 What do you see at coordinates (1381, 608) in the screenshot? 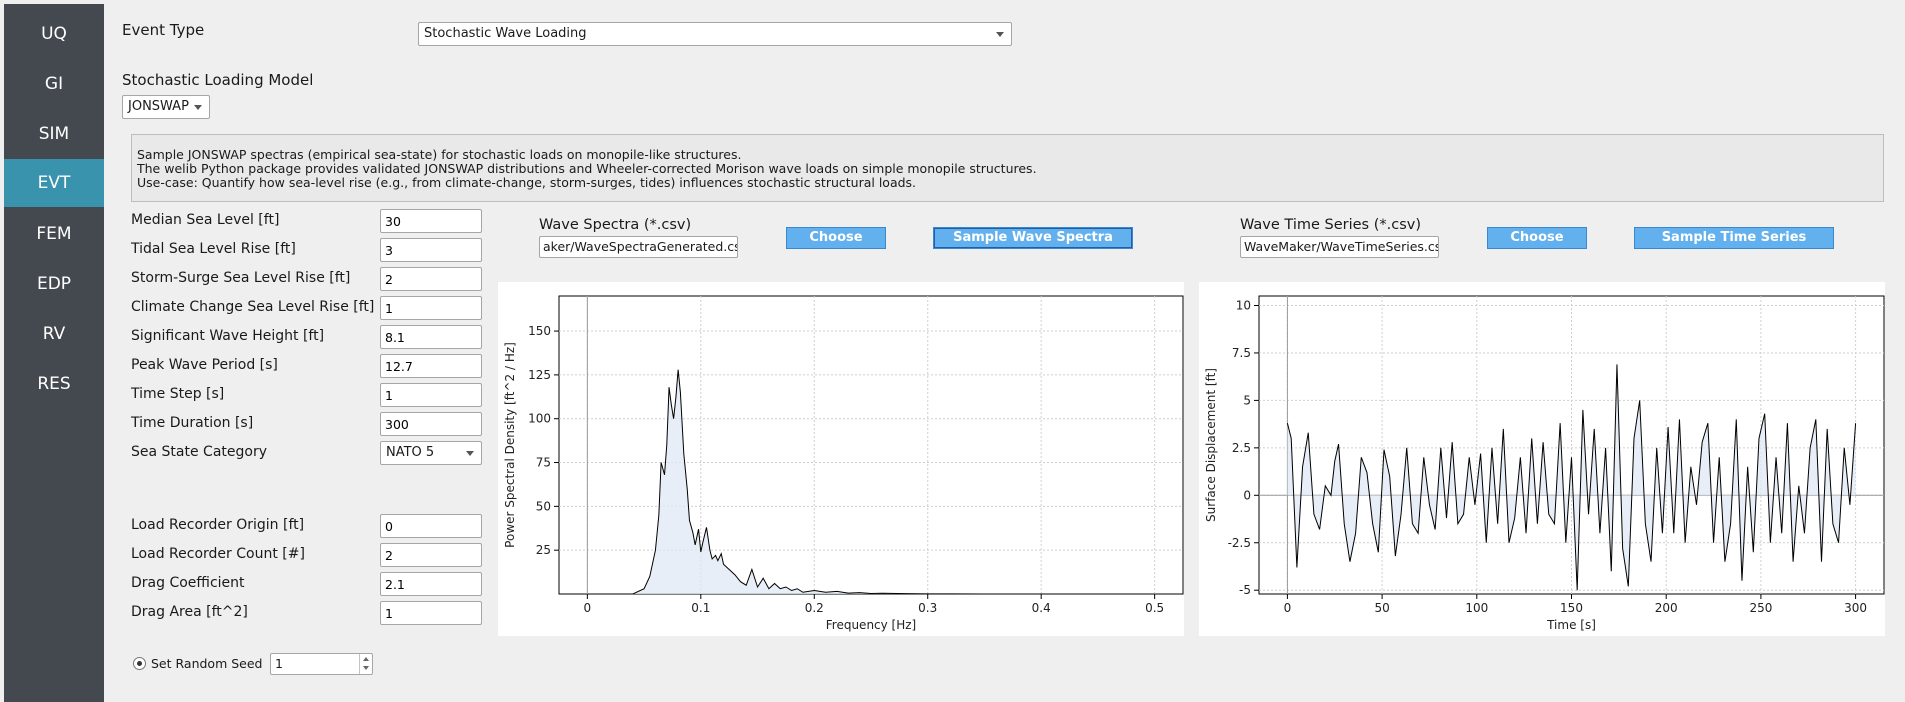
I see `x-tick-label: 50` at bounding box center [1381, 608].